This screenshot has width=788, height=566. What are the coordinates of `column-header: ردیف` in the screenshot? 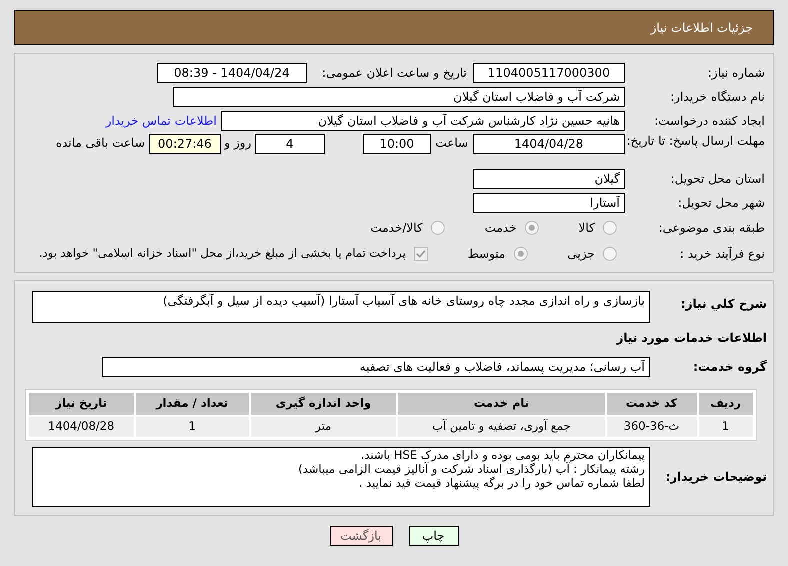 It's located at (725, 404).